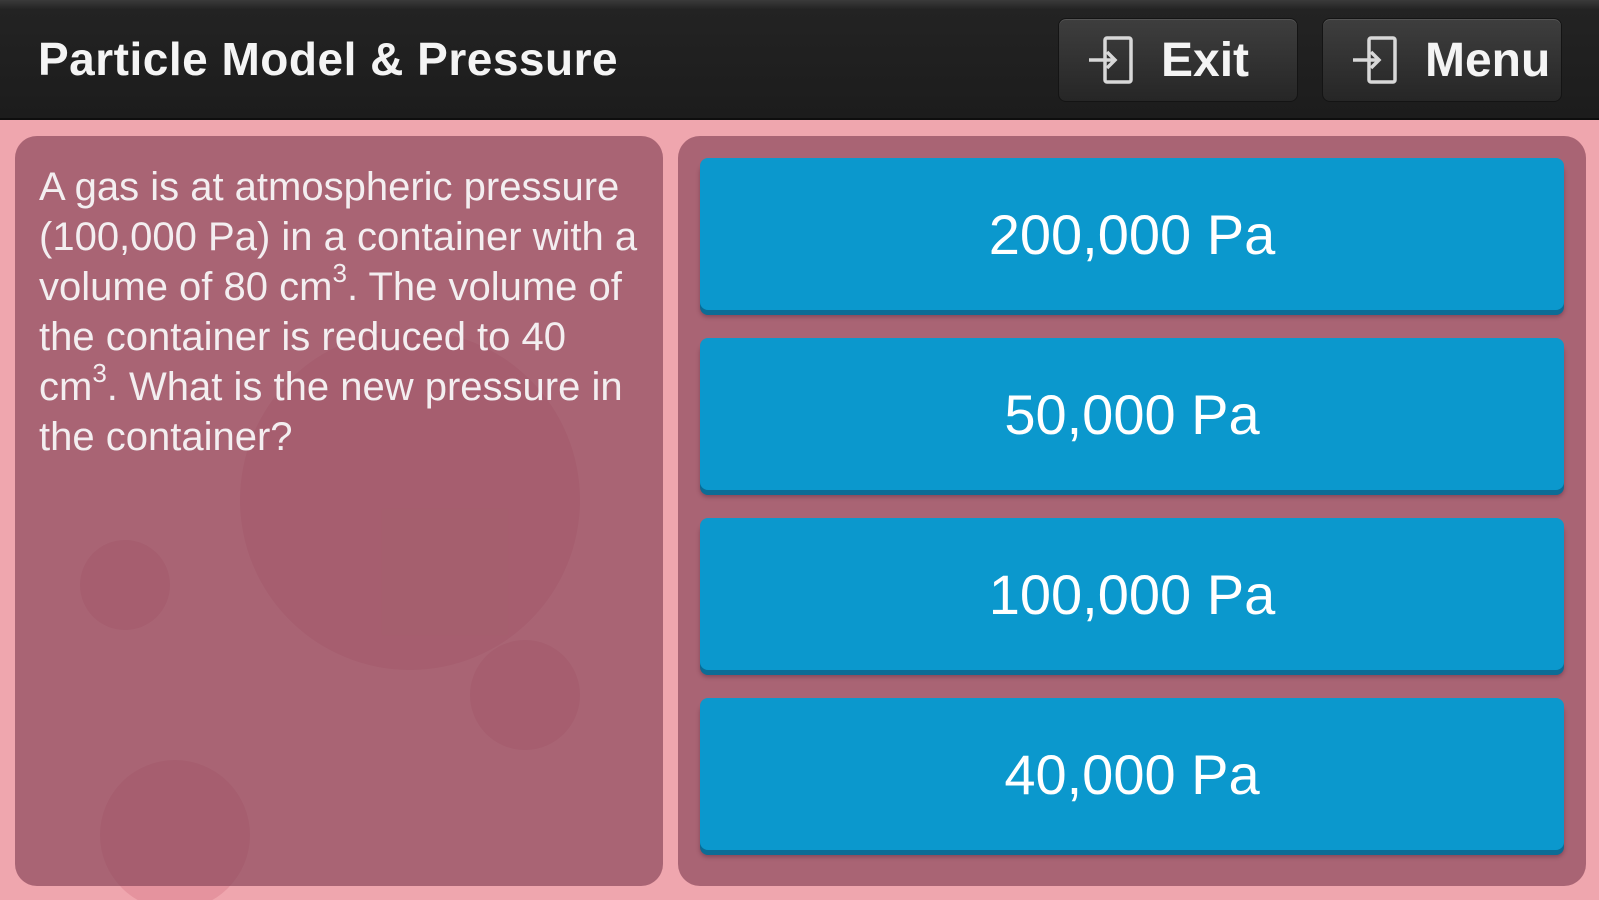 Image resolution: width=1599 pixels, height=900 pixels. I want to click on menu-button: Menu, so click(1442, 60).